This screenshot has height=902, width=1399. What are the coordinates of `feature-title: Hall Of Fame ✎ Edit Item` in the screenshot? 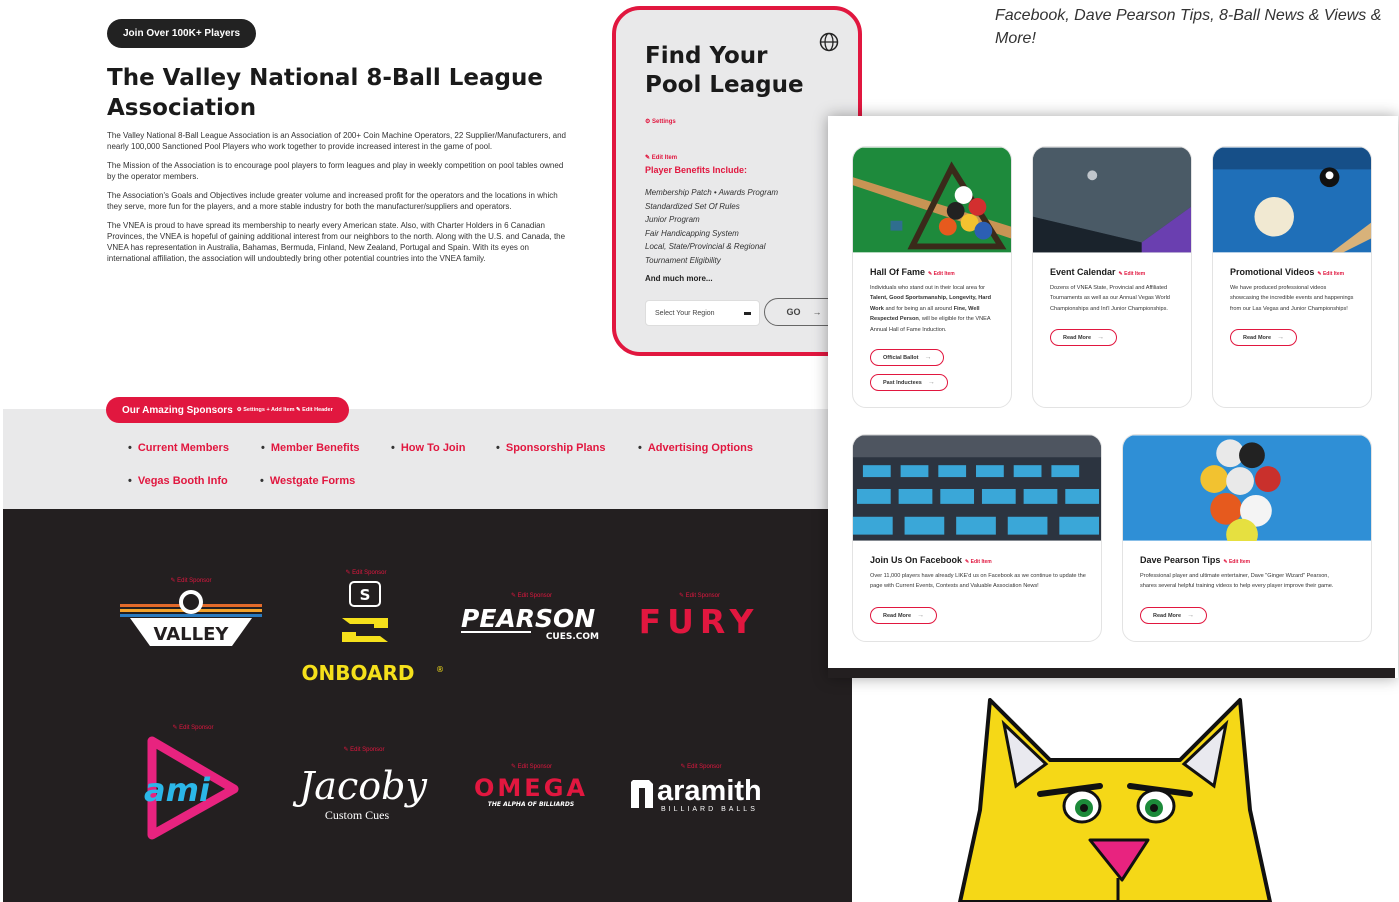 It's located at (912, 272).